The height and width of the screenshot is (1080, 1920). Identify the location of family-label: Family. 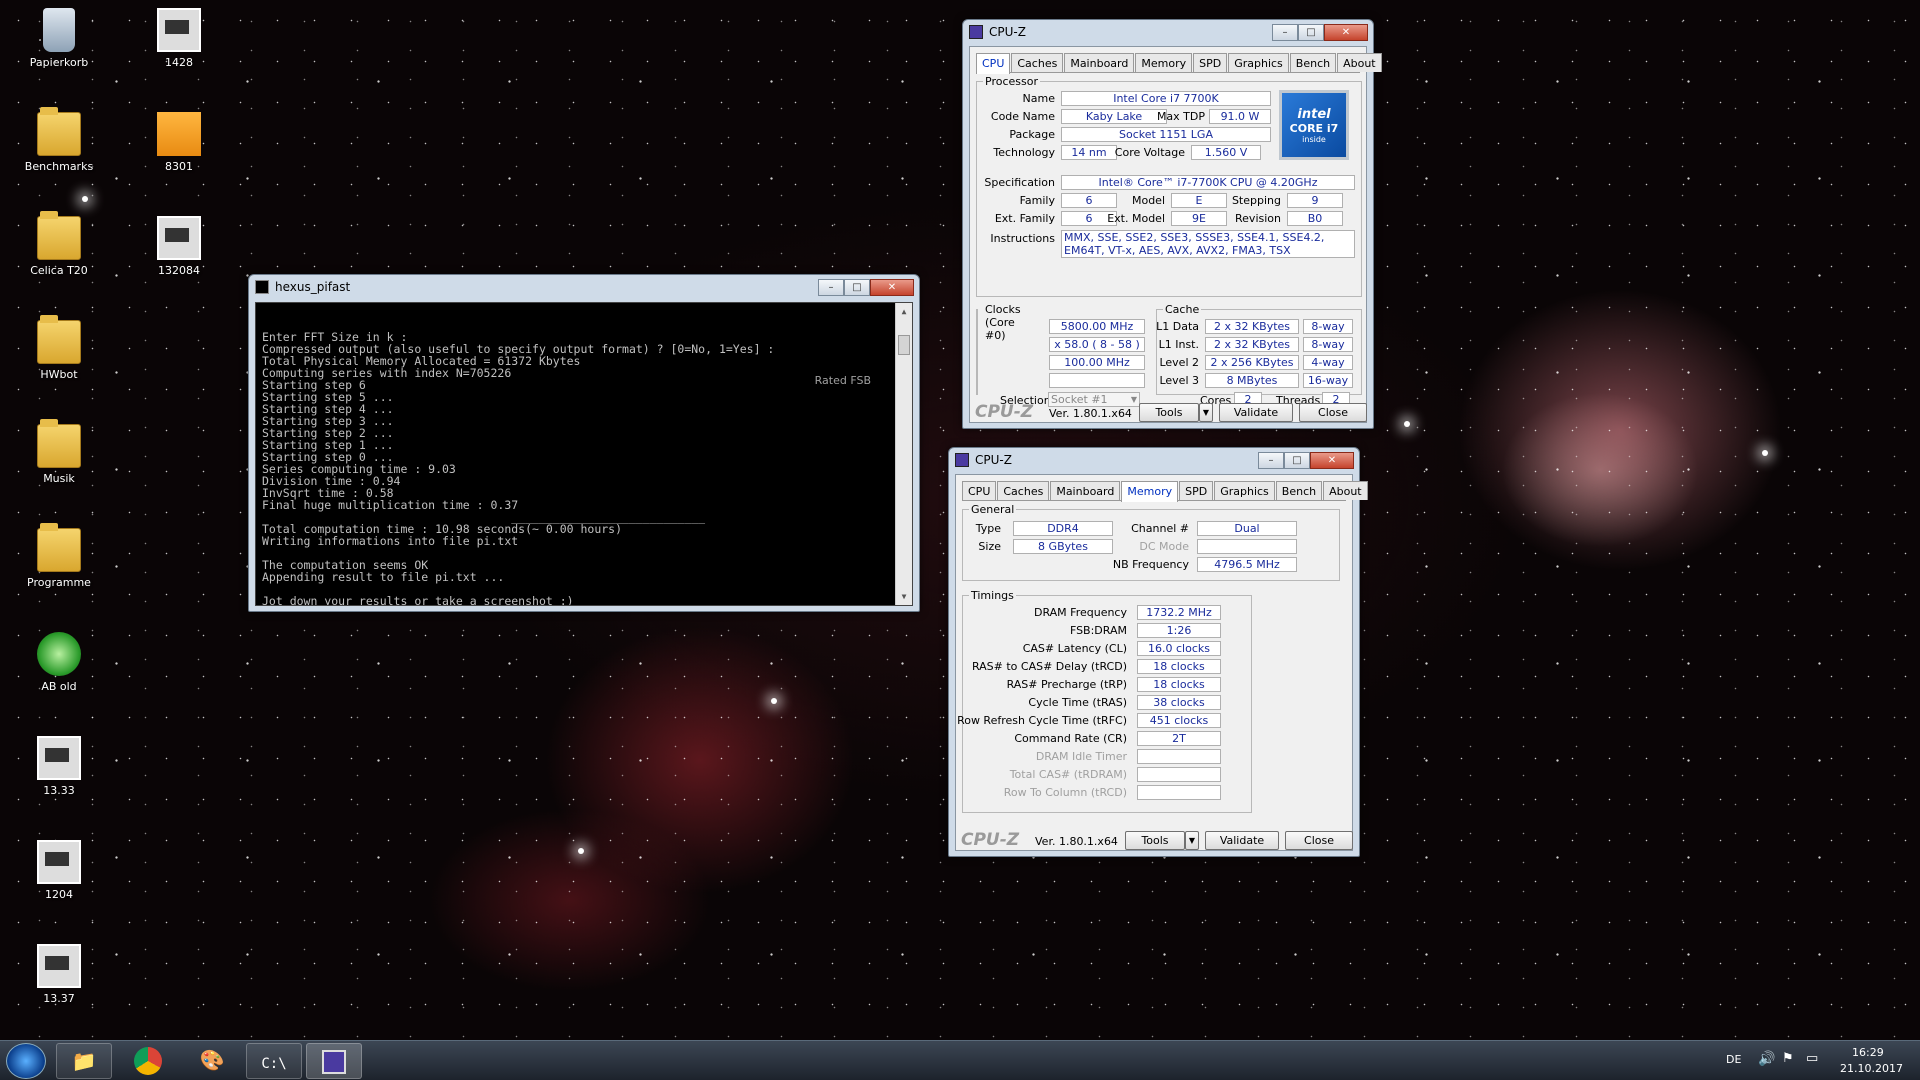
(1037, 200).